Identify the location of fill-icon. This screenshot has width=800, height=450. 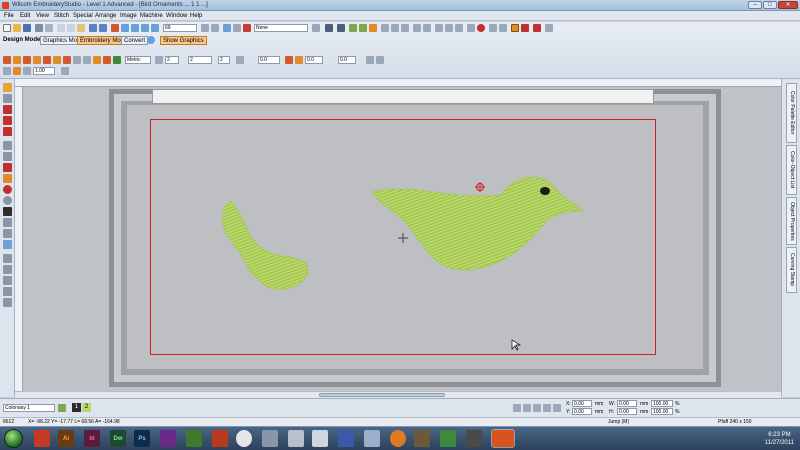
(37, 60).